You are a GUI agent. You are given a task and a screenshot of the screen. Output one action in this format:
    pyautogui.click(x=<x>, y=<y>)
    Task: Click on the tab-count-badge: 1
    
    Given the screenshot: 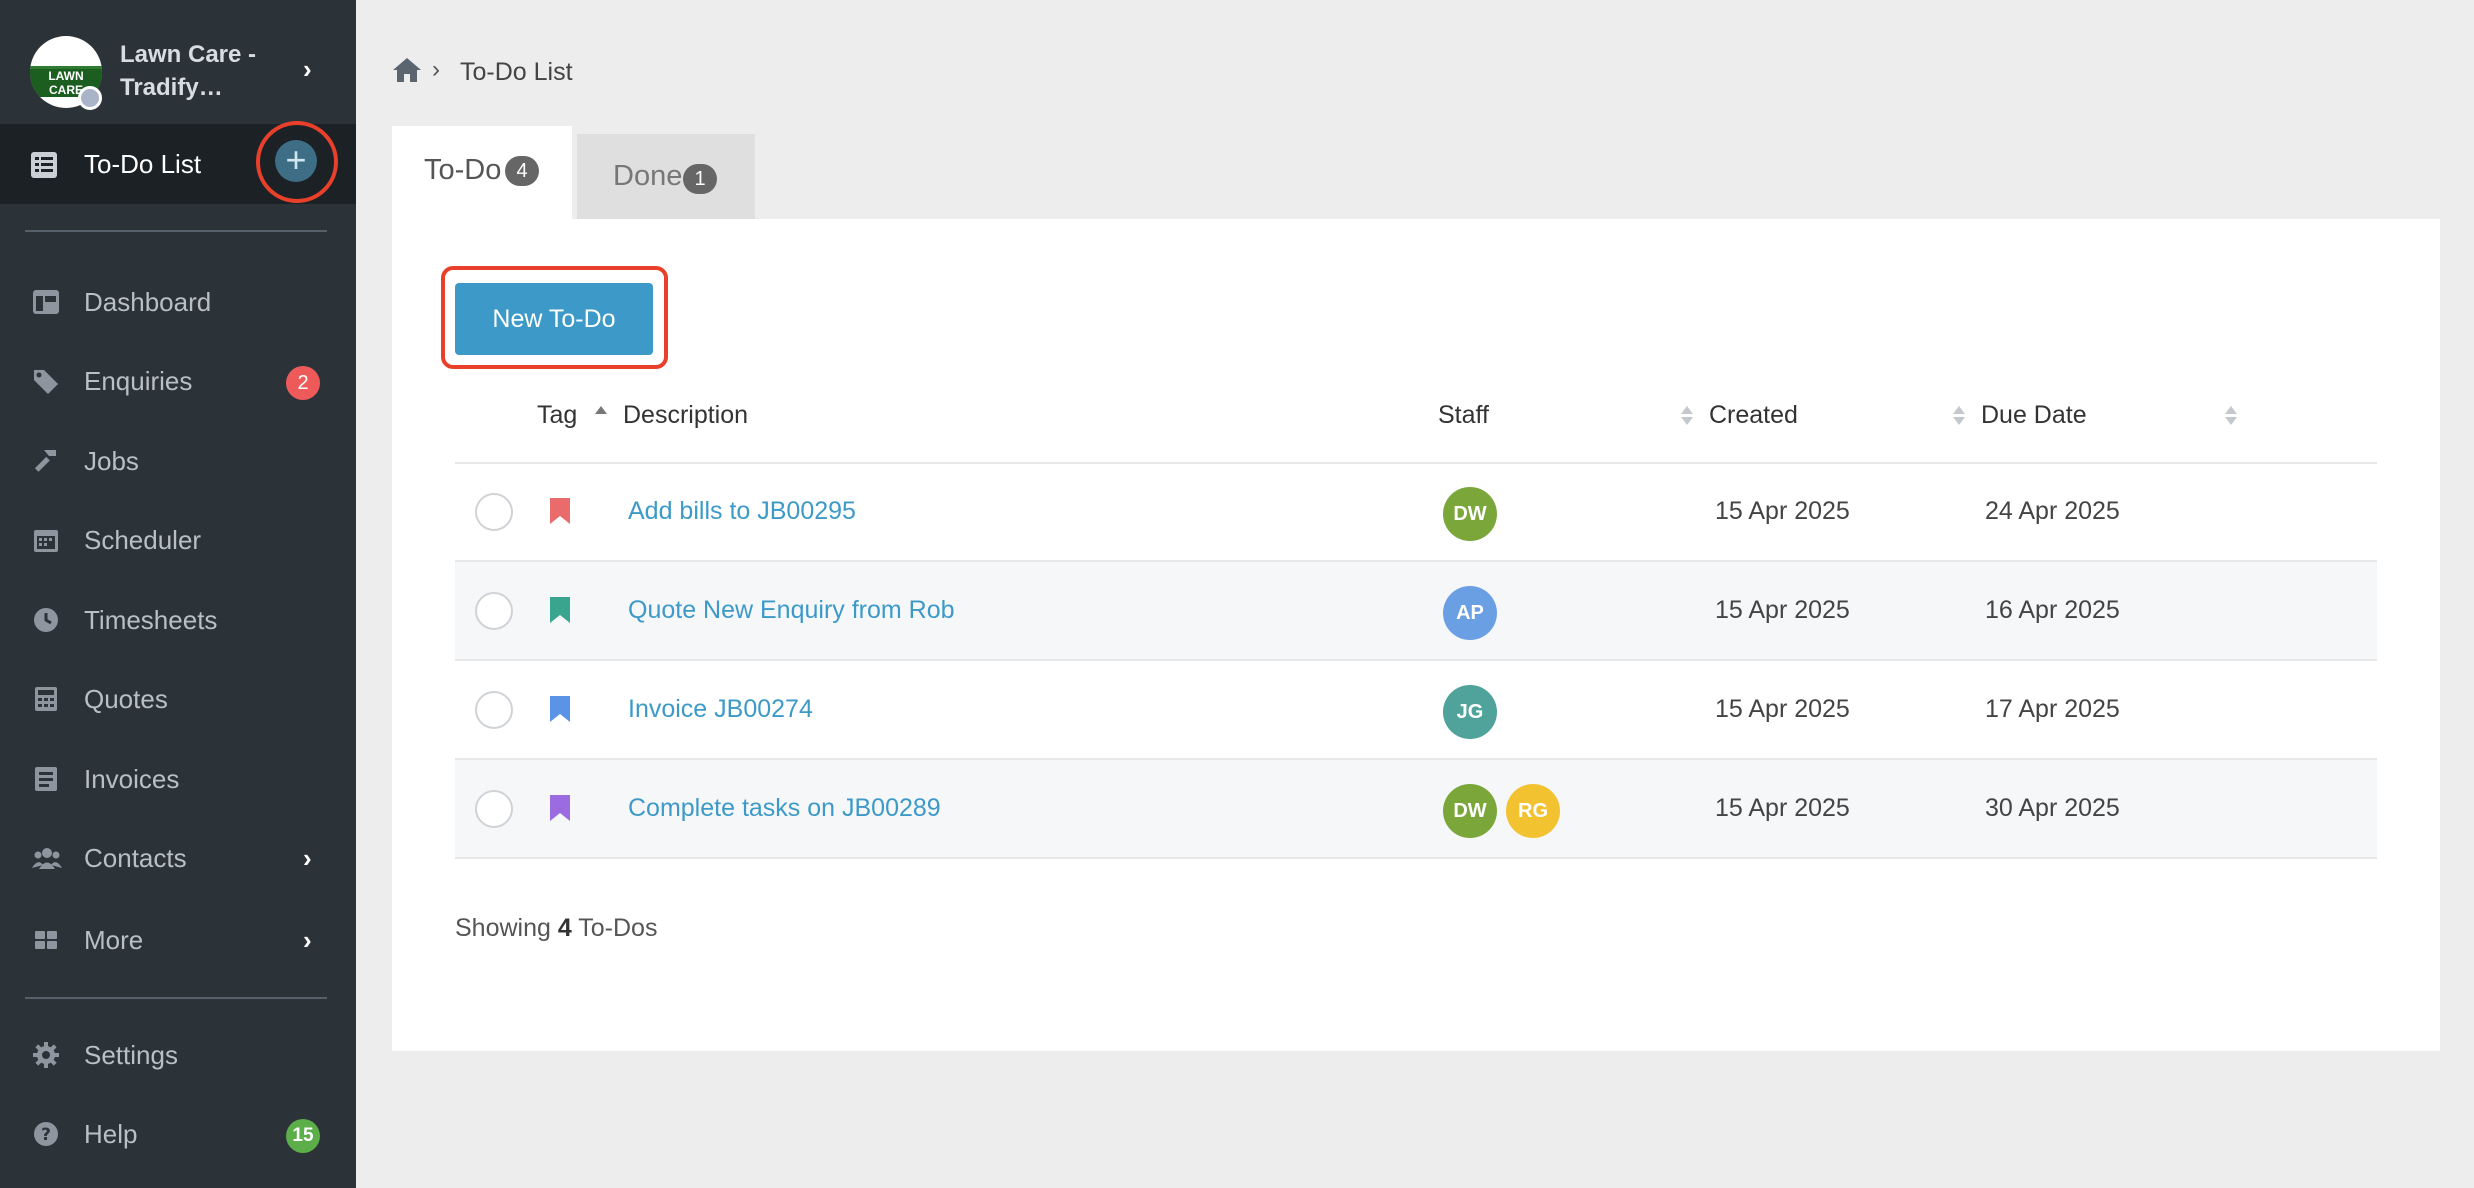 What is the action you would take?
    pyautogui.click(x=700, y=179)
    